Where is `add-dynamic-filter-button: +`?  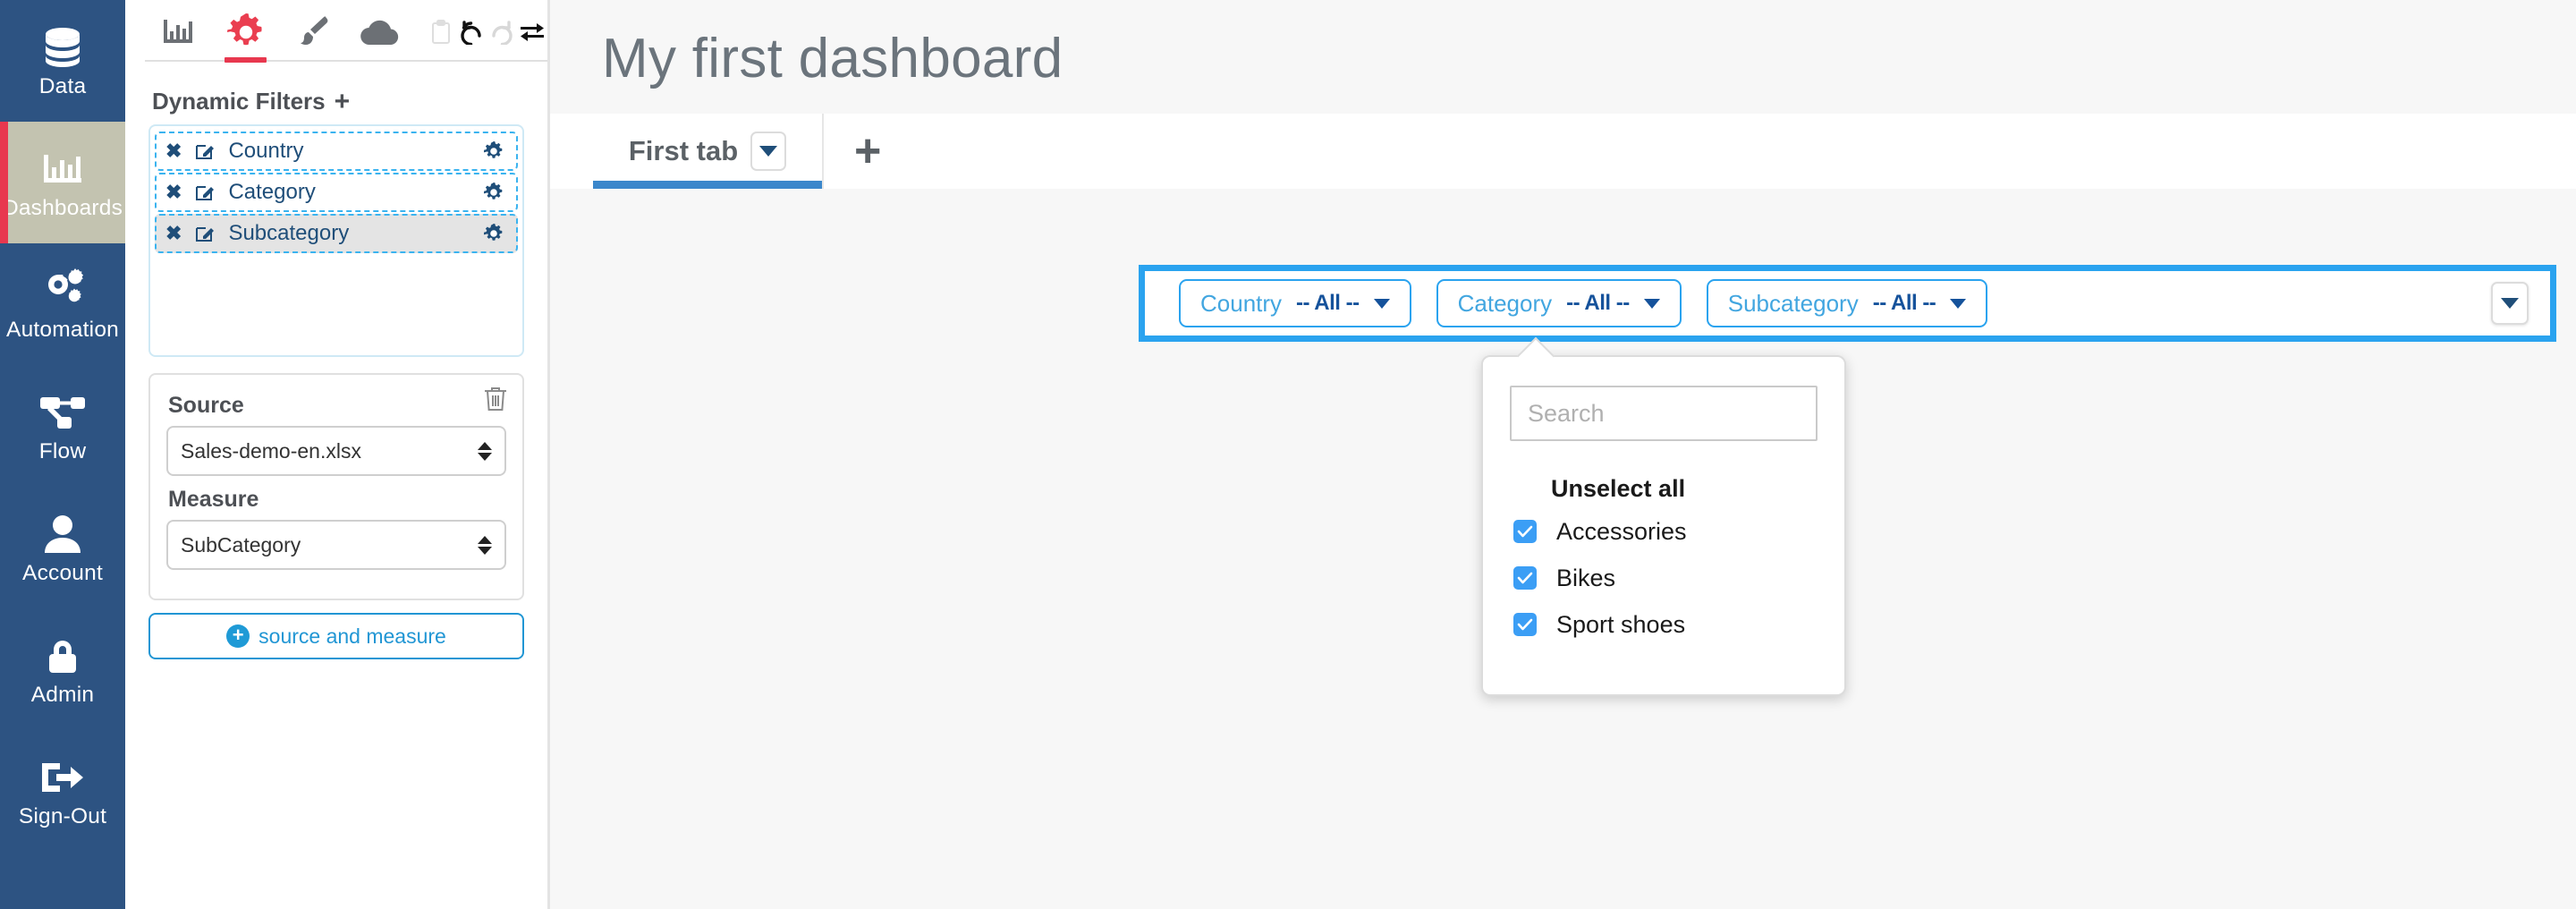
add-dynamic-filter-button: + is located at coordinates (343, 101).